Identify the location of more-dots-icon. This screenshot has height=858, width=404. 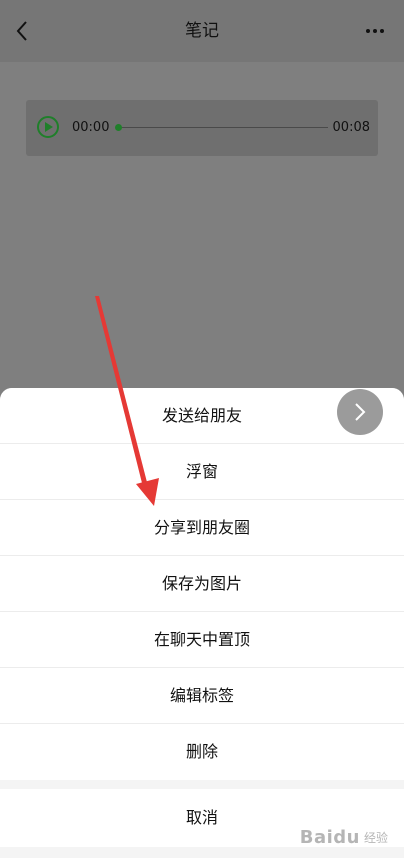
(375, 31).